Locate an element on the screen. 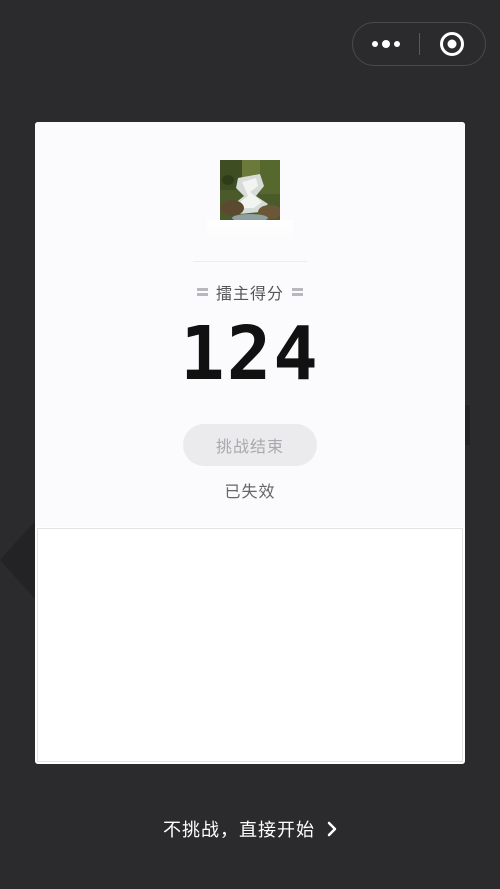  miniprogram-capsule is located at coordinates (419, 44).